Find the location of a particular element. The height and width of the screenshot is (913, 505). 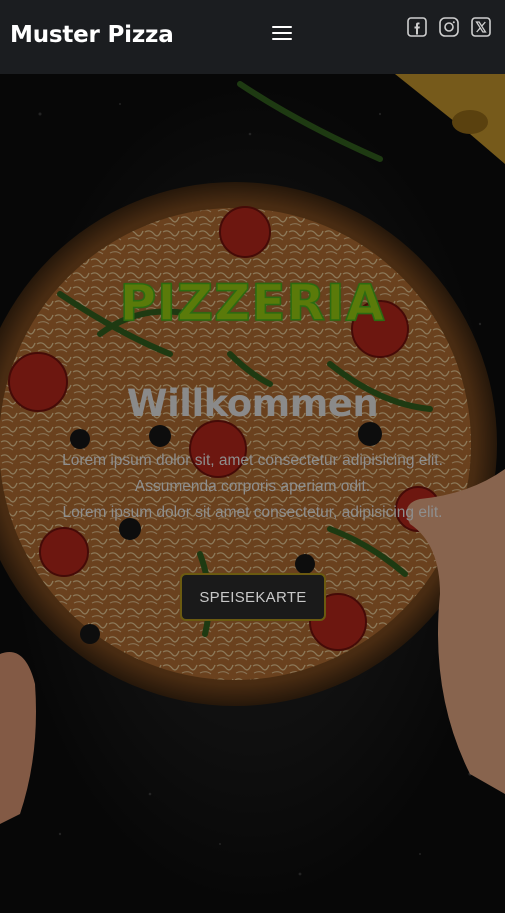

x-twitter-icon is located at coordinates (481, 27).